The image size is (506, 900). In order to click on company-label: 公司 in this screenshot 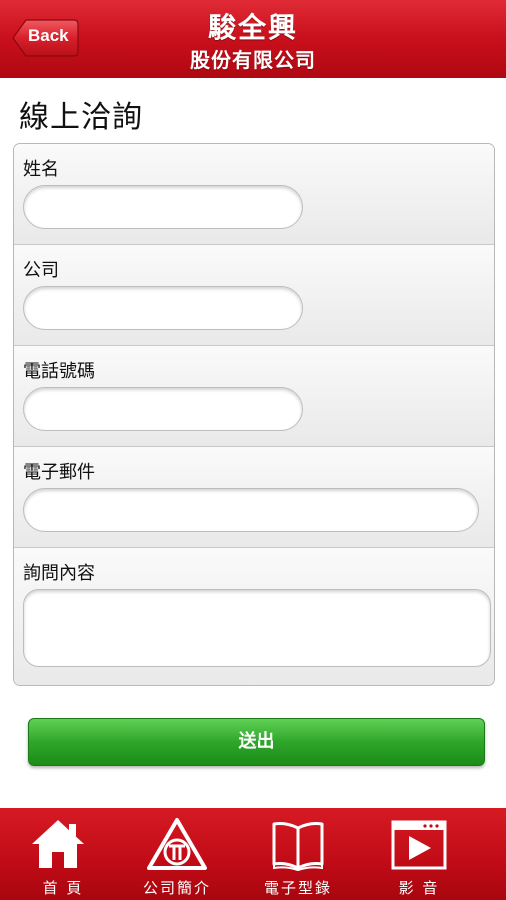, I will do `click(41, 270)`.